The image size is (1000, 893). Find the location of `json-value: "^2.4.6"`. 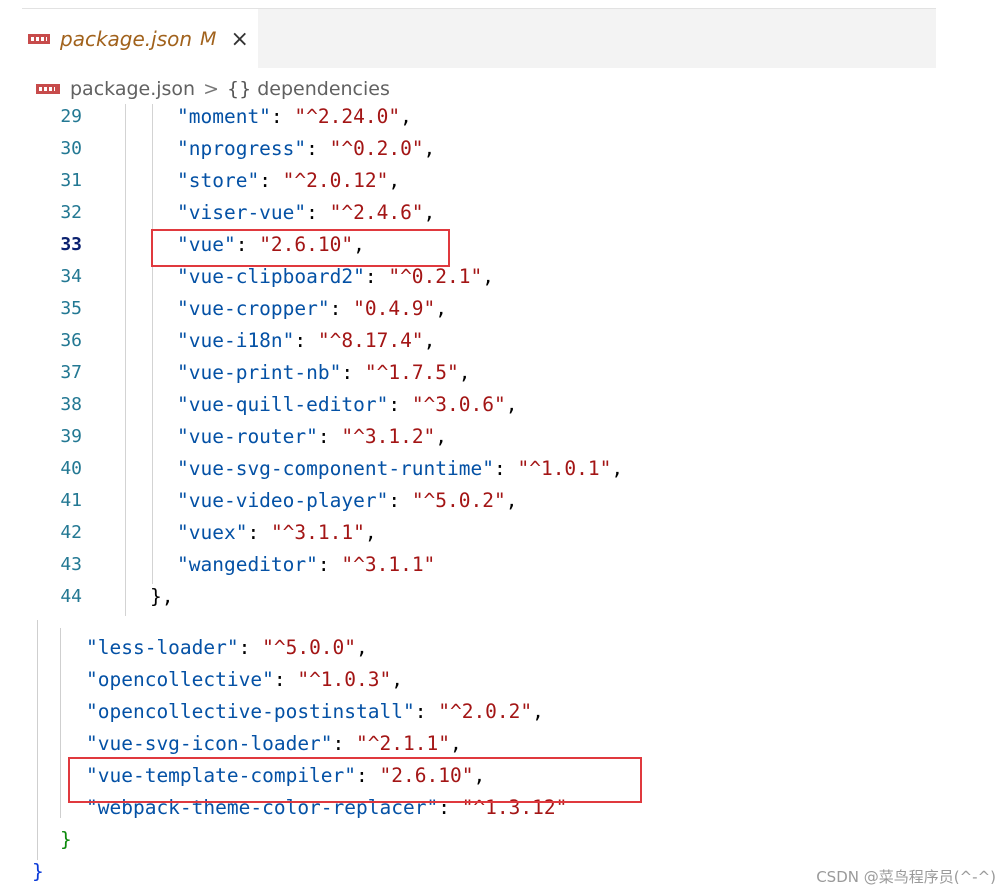

json-value: "^2.4.6" is located at coordinates (376, 212).